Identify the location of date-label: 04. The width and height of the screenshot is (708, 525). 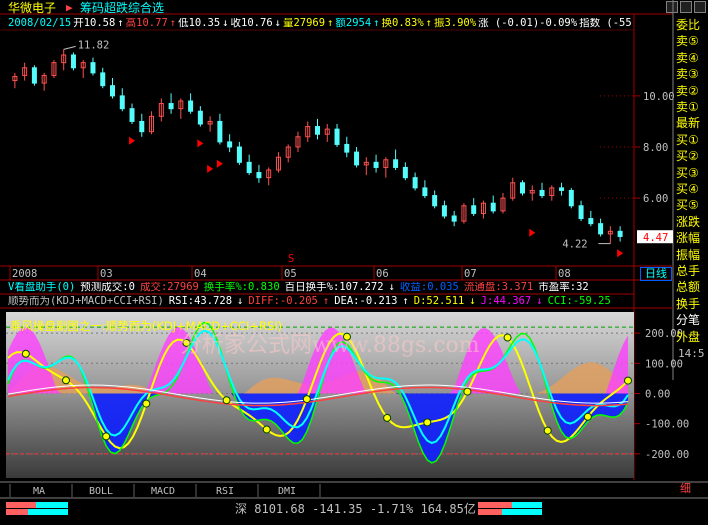
(200, 274).